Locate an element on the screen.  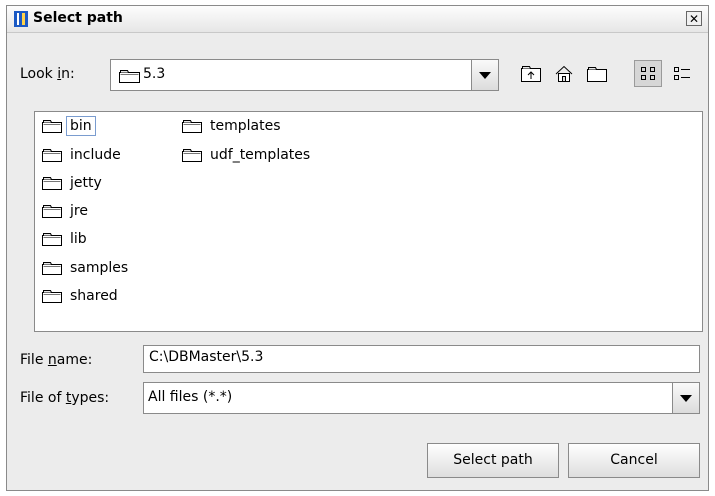
up-one-level-icon is located at coordinates (531, 74).